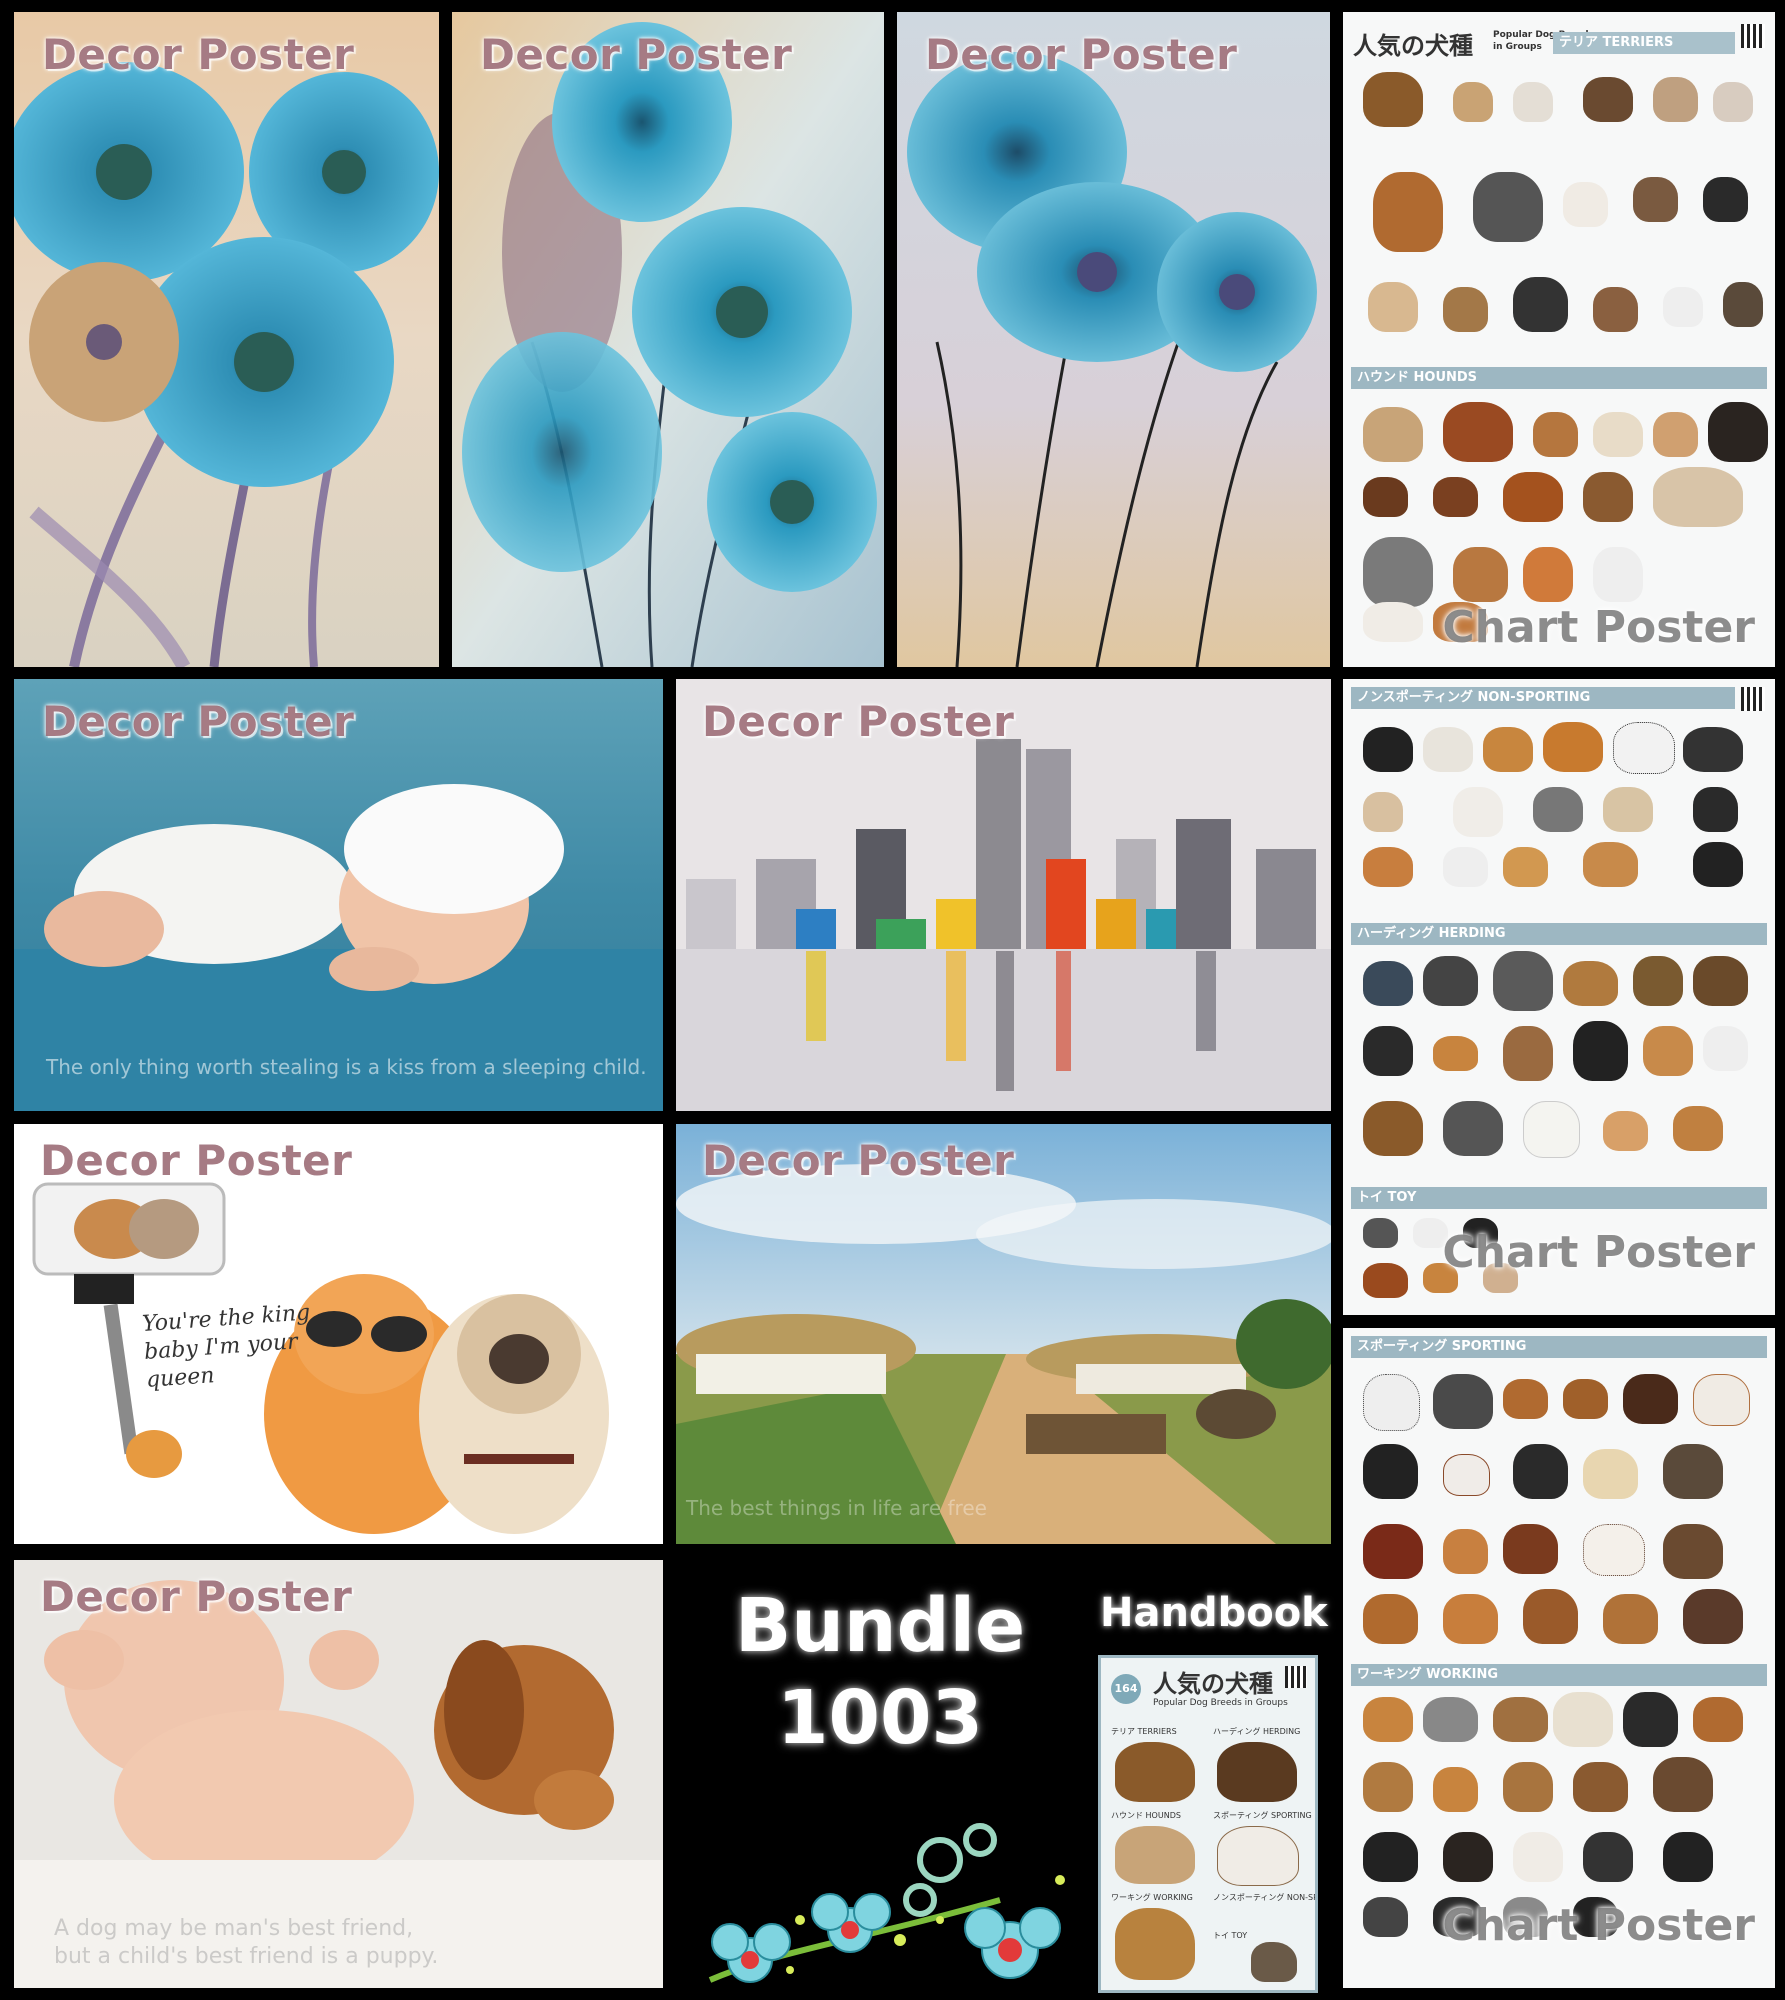 Image resolution: width=1785 pixels, height=2000 pixels. I want to click on flower-painting-1-art, so click(226, 339).